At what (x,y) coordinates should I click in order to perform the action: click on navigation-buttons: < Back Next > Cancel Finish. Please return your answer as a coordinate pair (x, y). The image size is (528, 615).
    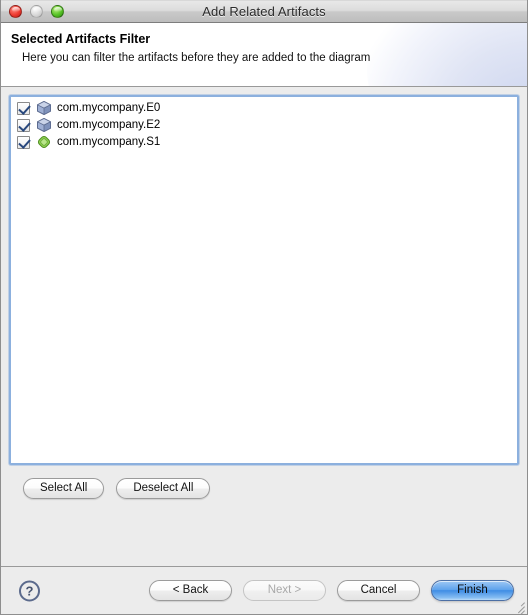
    Looking at the image, I should click on (331, 590).